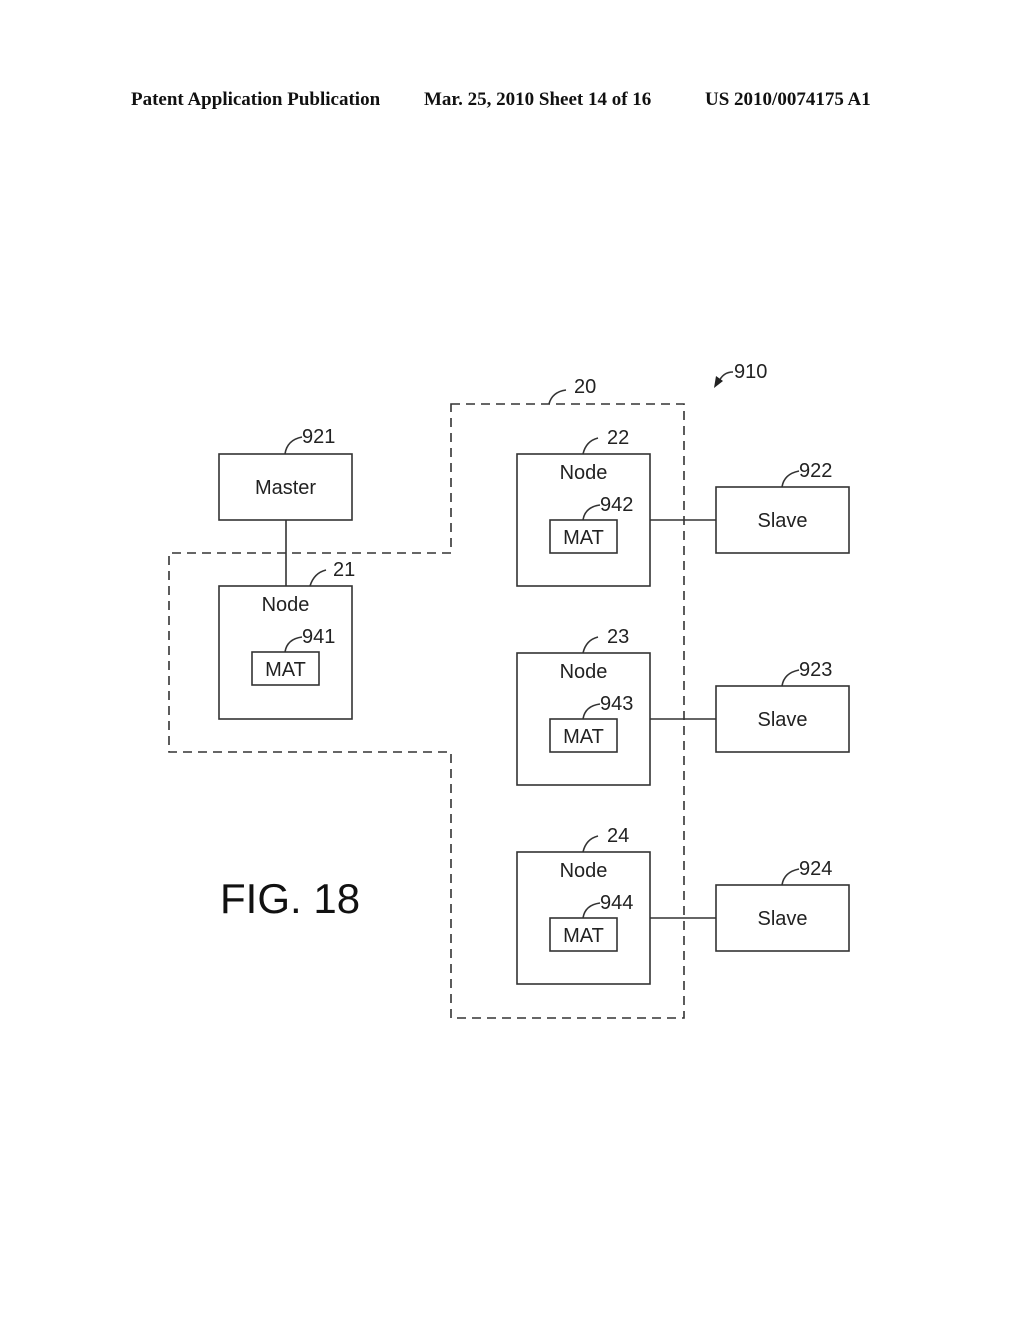  What do you see at coordinates (318, 637) in the screenshot?
I see `mat-ref: 941` at bounding box center [318, 637].